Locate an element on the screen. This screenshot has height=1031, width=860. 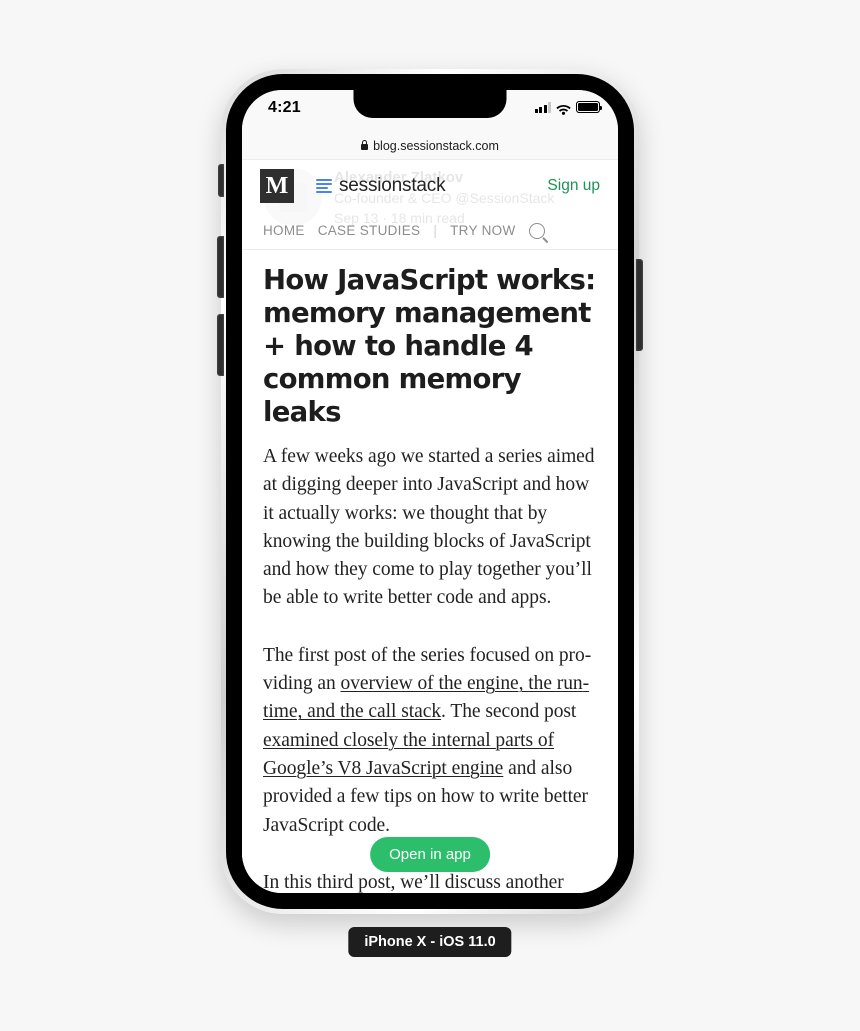
lock-icon is located at coordinates (365, 144).